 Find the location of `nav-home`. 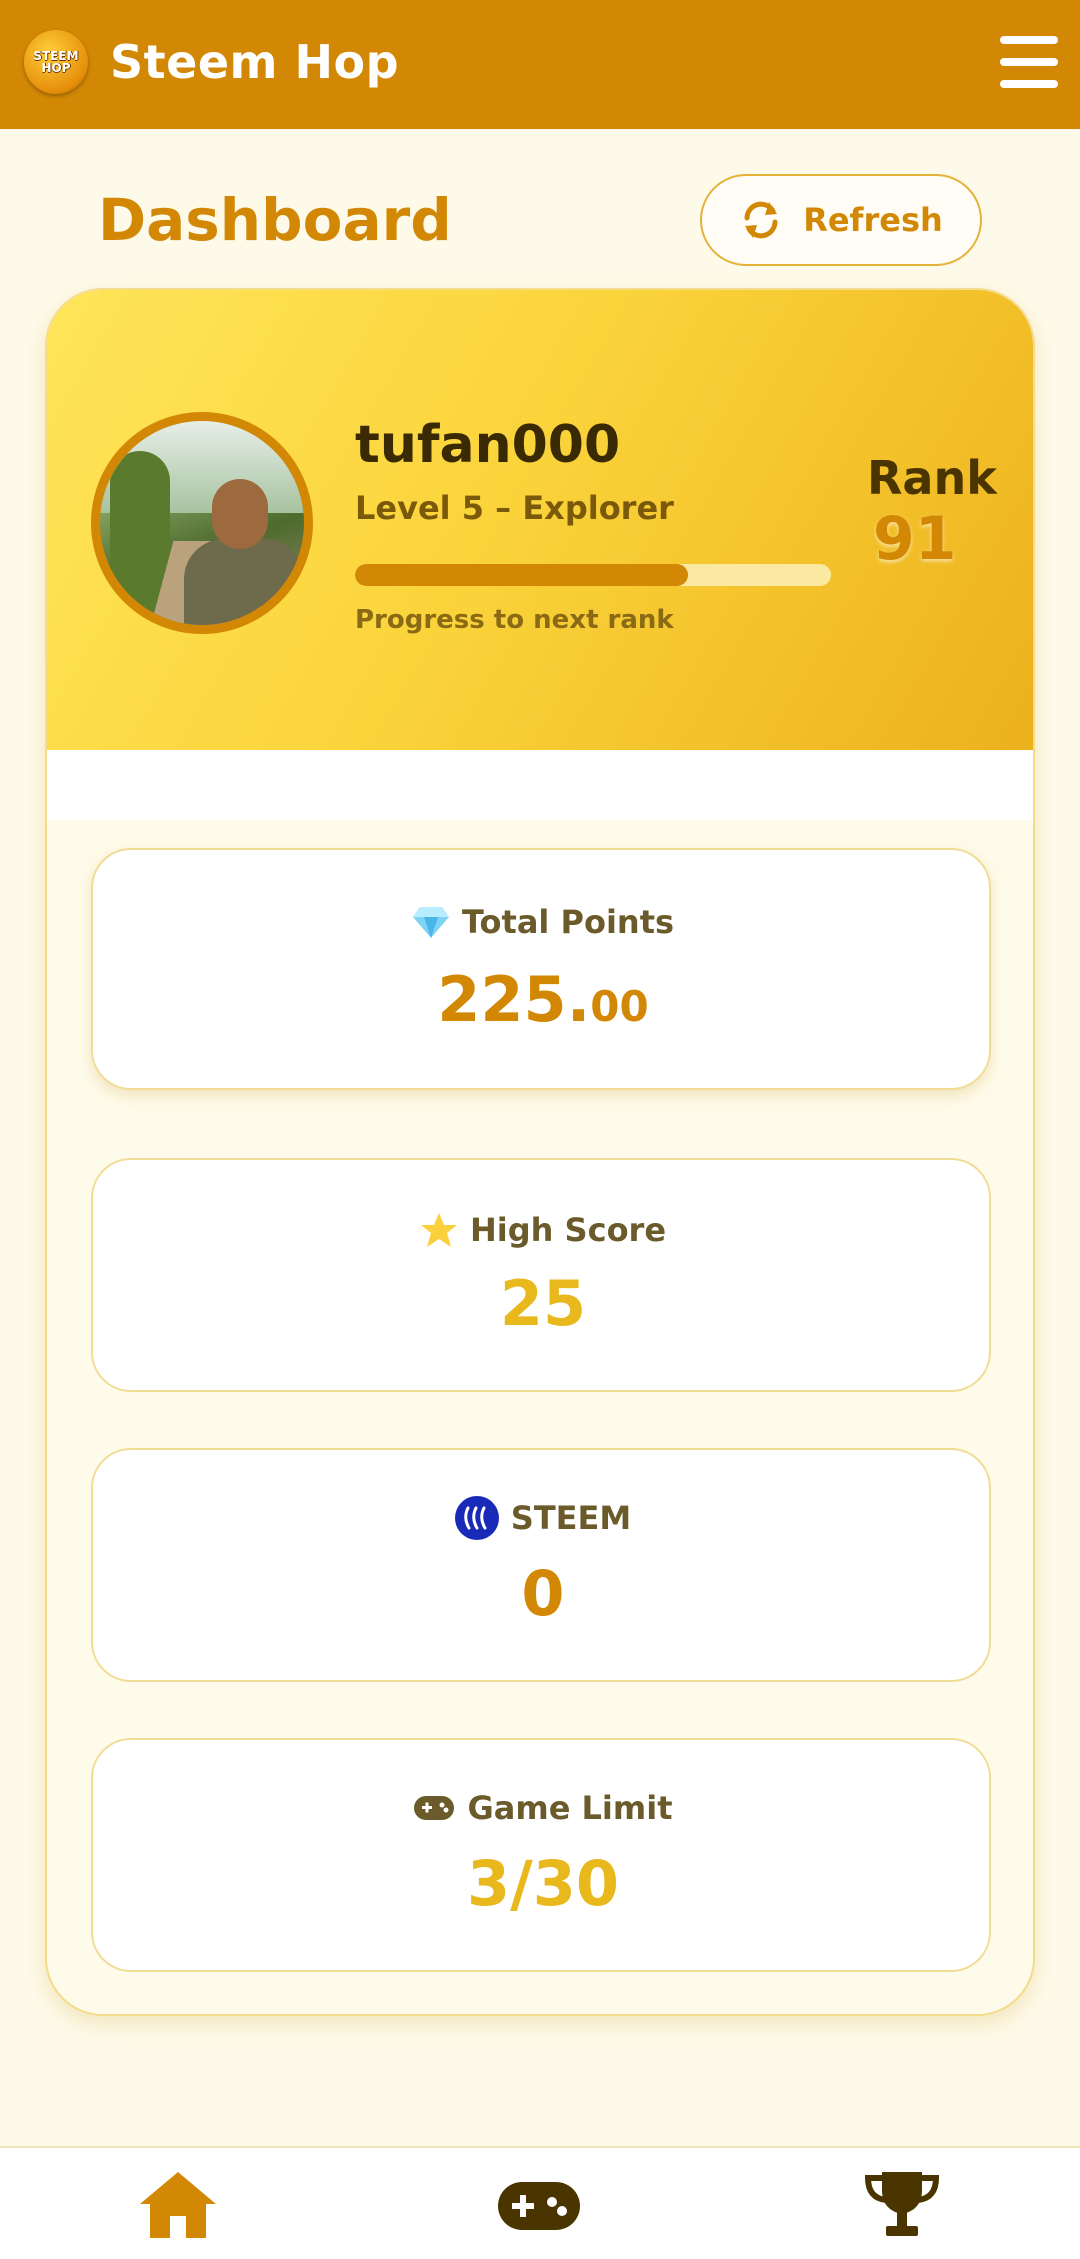

nav-home is located at coordinates (178, 2205).